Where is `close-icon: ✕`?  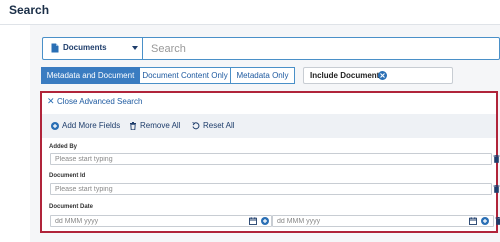
close-icon: ✕ is located at coordinates (51, 101).